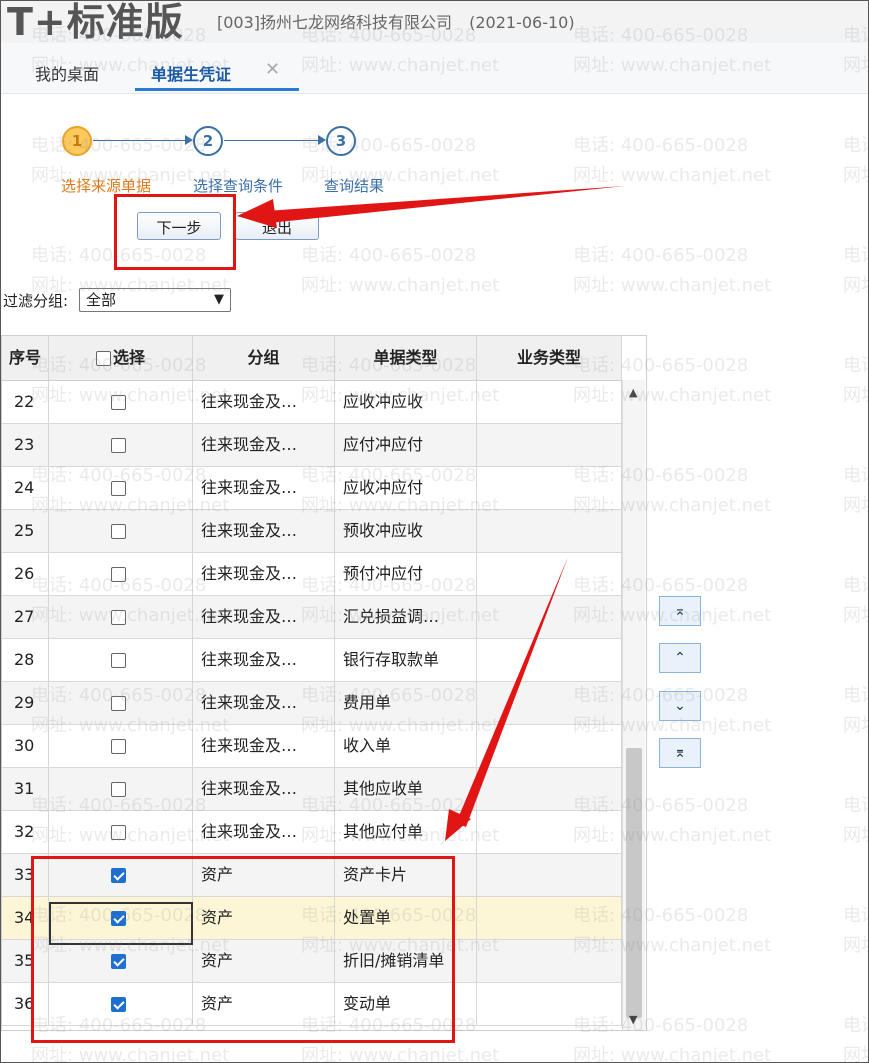  What do you see at coordinates (312, 488) in the screenshot?
I see `table-row: 24 往来现金及… 应收冲应付` at bounding box center [312, 488].